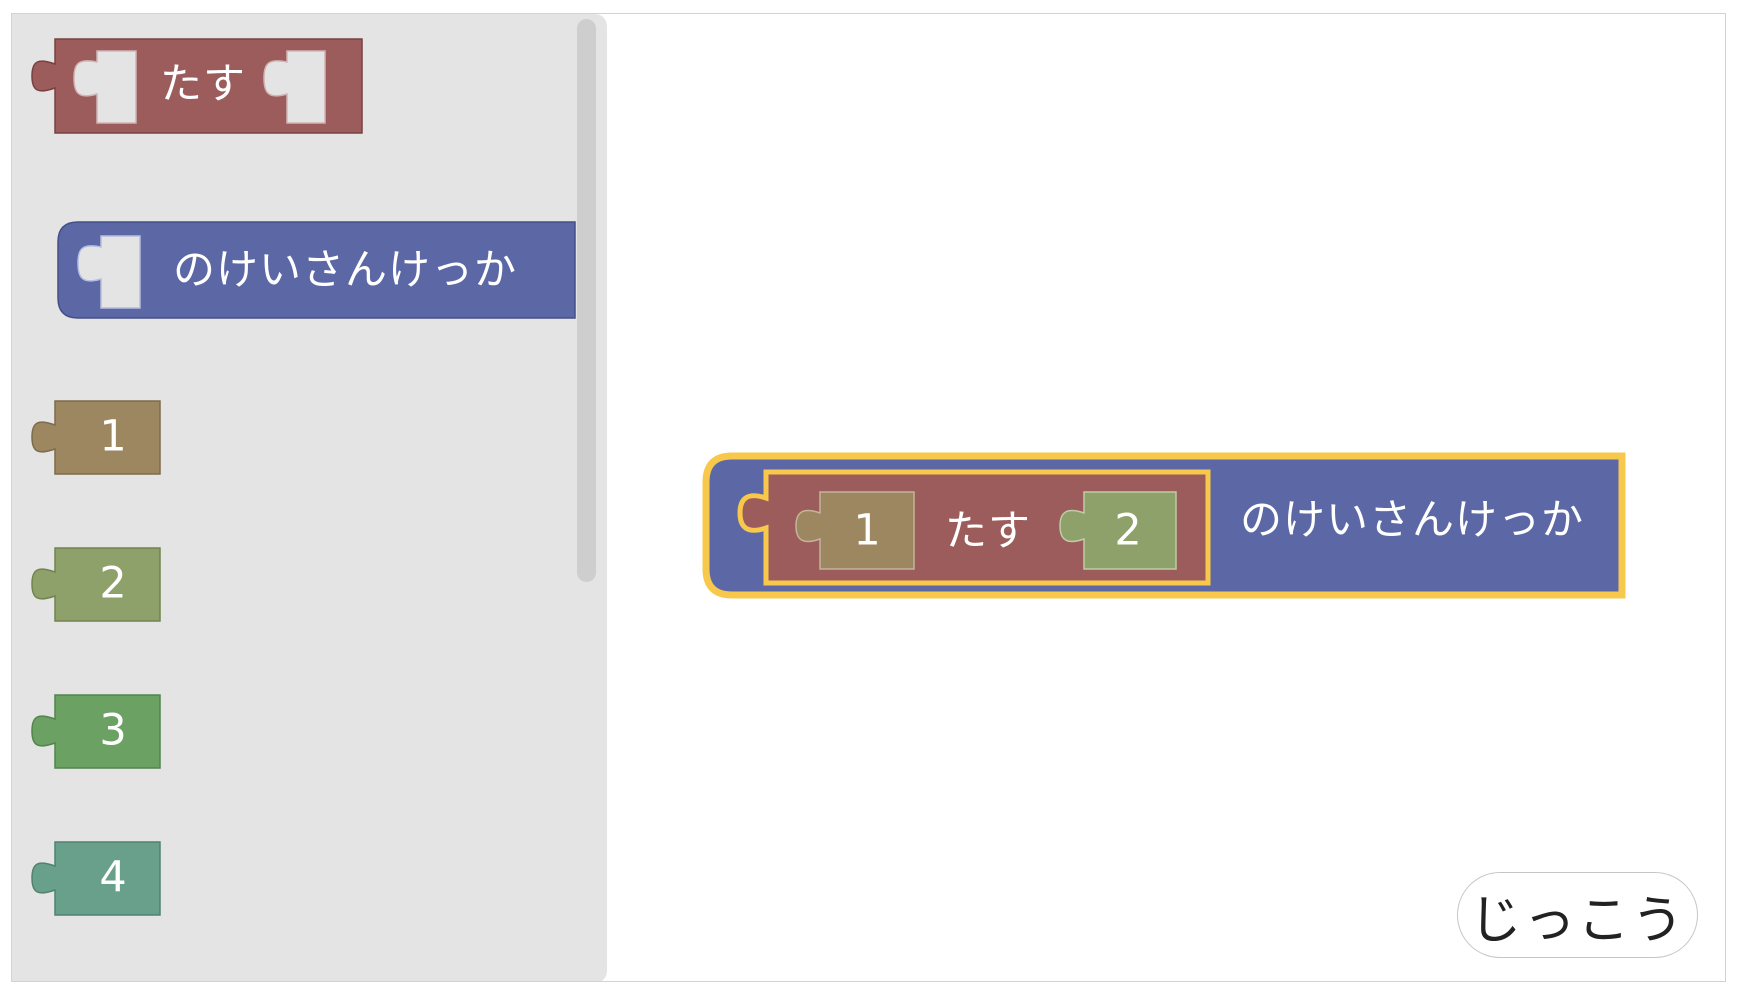 The image size is (1744, 988). What do you see at coordinates (586, 300) in the screenshot?
I see `toolbox-scrollbar` at bounding box center [586, 300].